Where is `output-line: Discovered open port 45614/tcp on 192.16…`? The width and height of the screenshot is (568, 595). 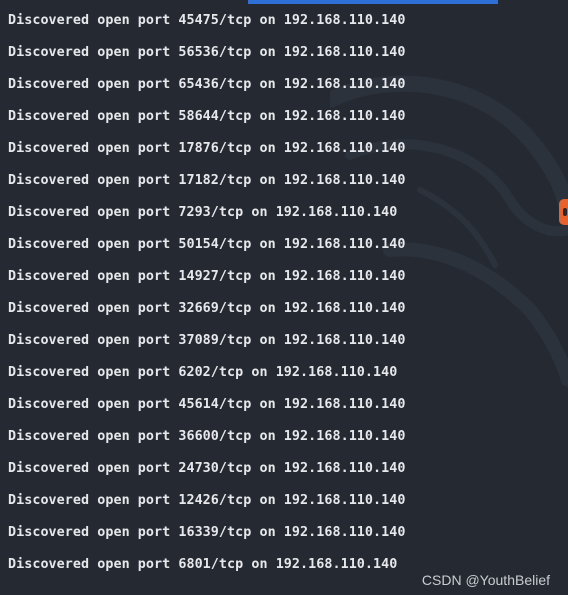 output-line: Discovered open port 45614/tcp on 192.16… is located at coordinates (207, 404).